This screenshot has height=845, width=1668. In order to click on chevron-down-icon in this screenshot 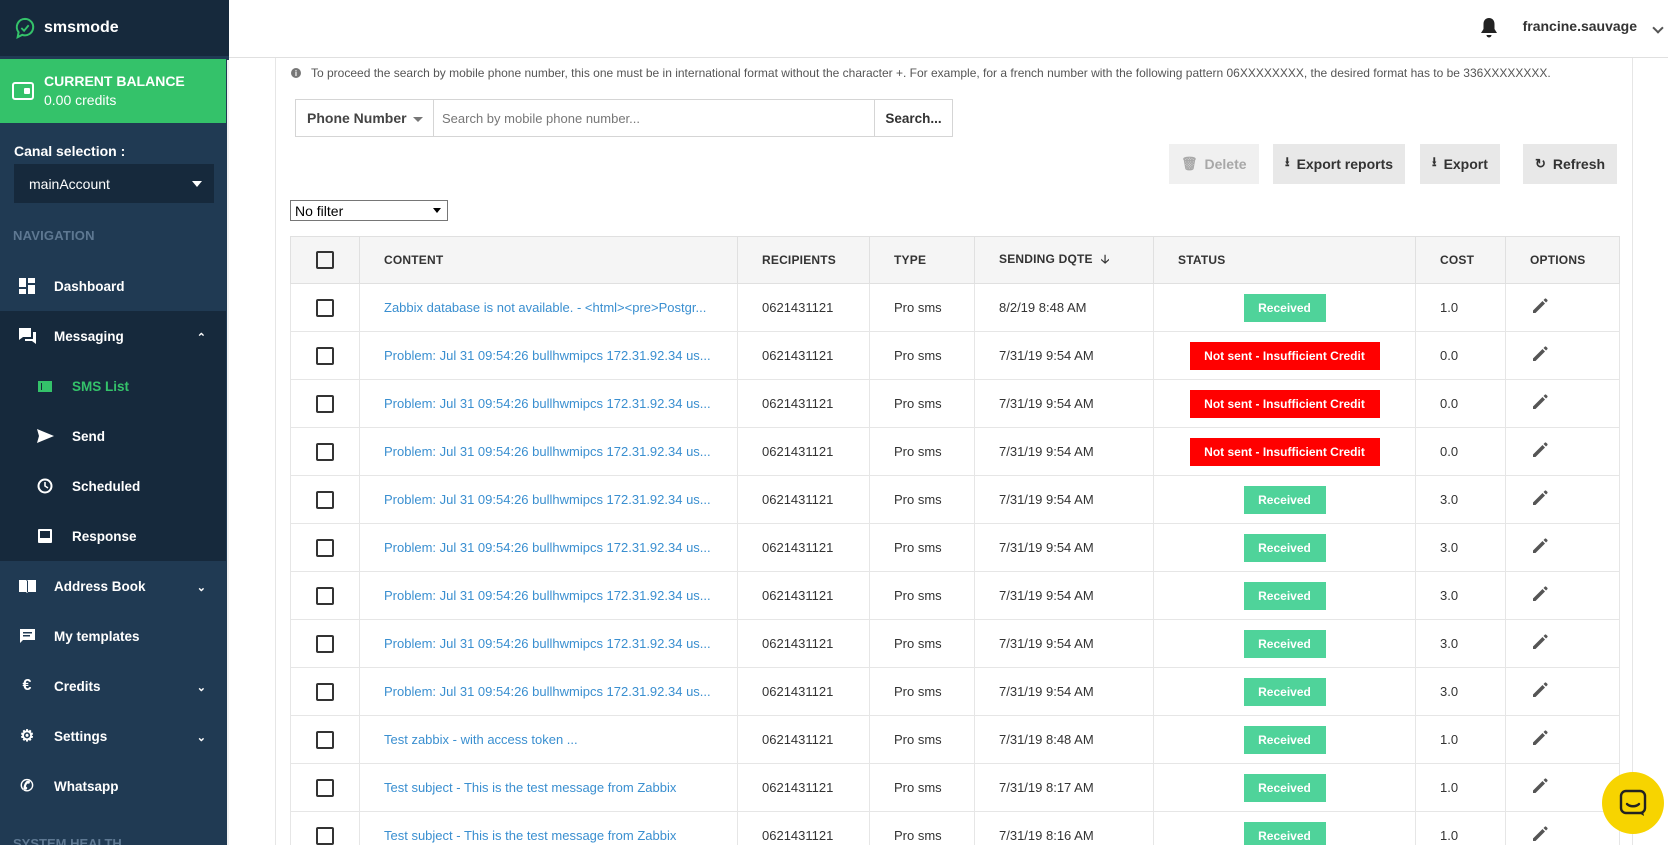, I will do `click(1658, 28)`.